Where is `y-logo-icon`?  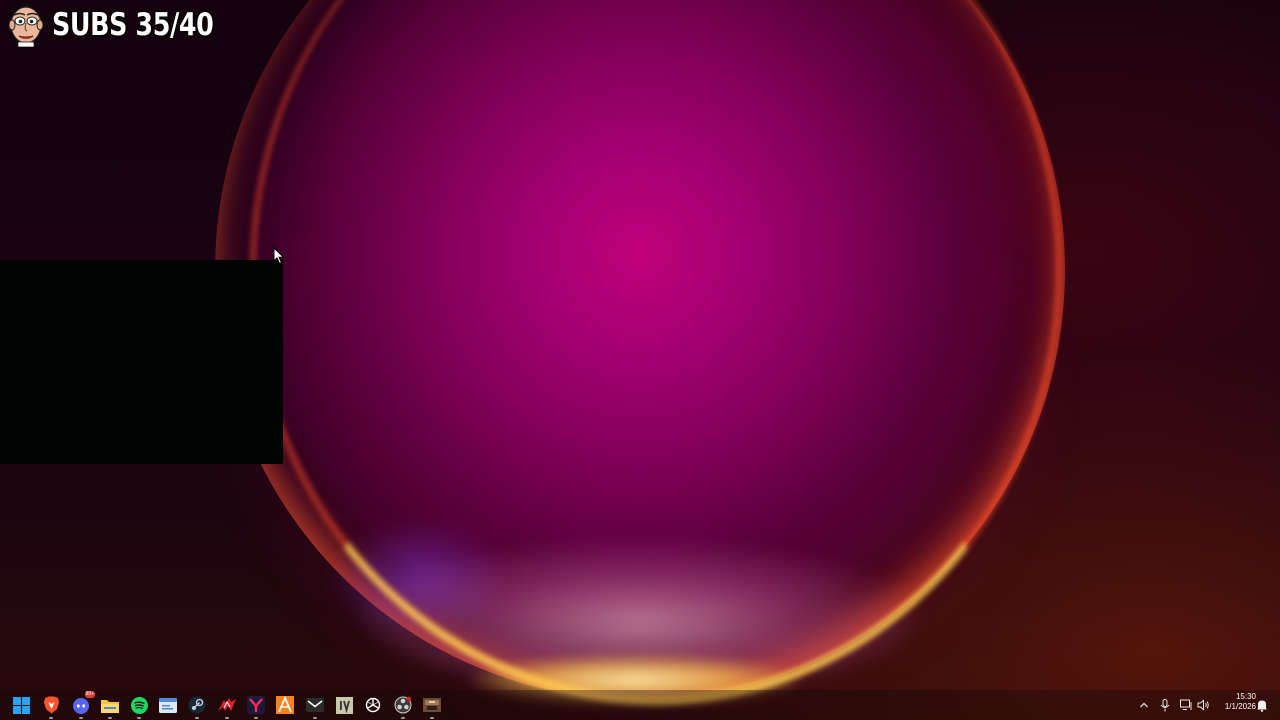
y-logo-icon is located at coordinates (256, 705).